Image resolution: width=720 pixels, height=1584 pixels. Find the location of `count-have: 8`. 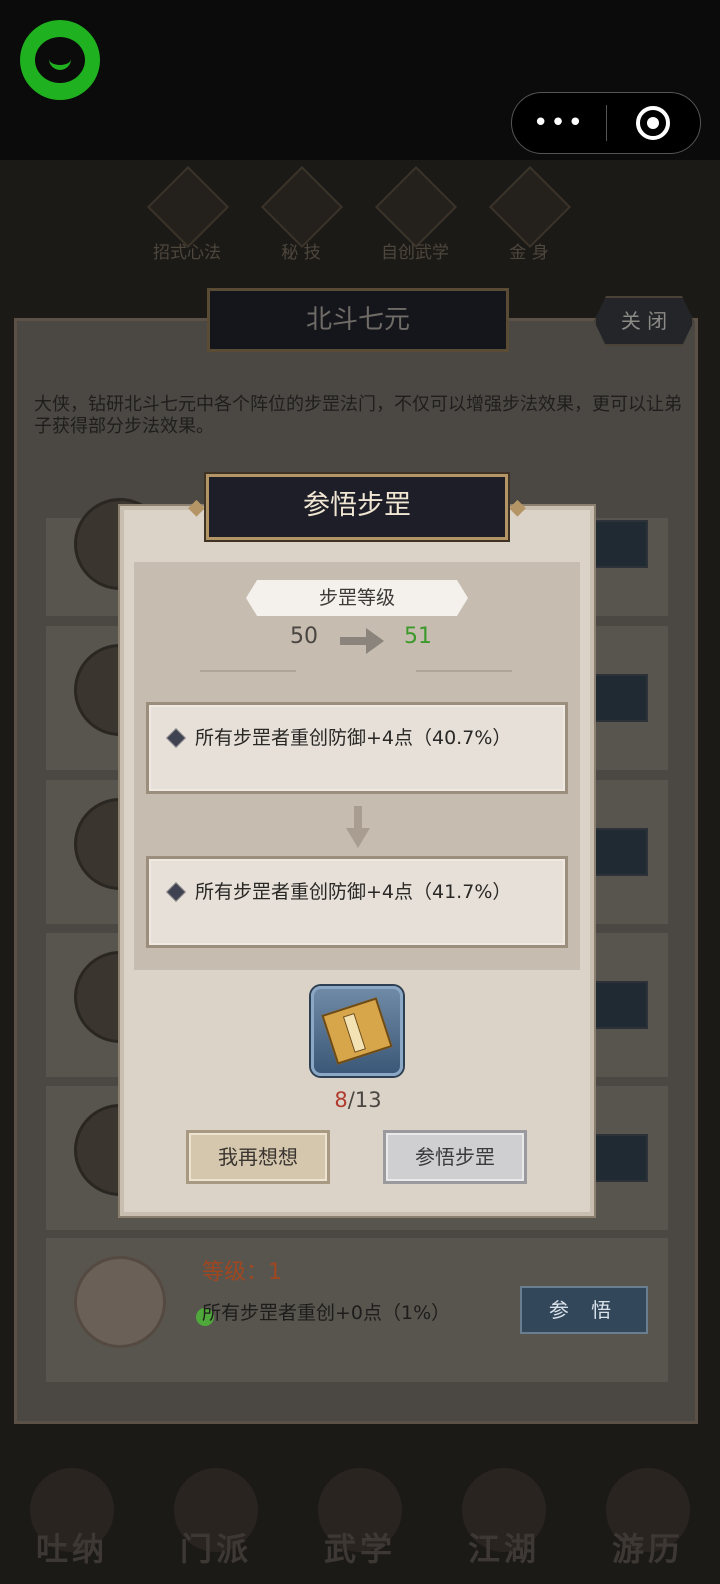

count-have: 8 is located at coordinates (341, 1100).